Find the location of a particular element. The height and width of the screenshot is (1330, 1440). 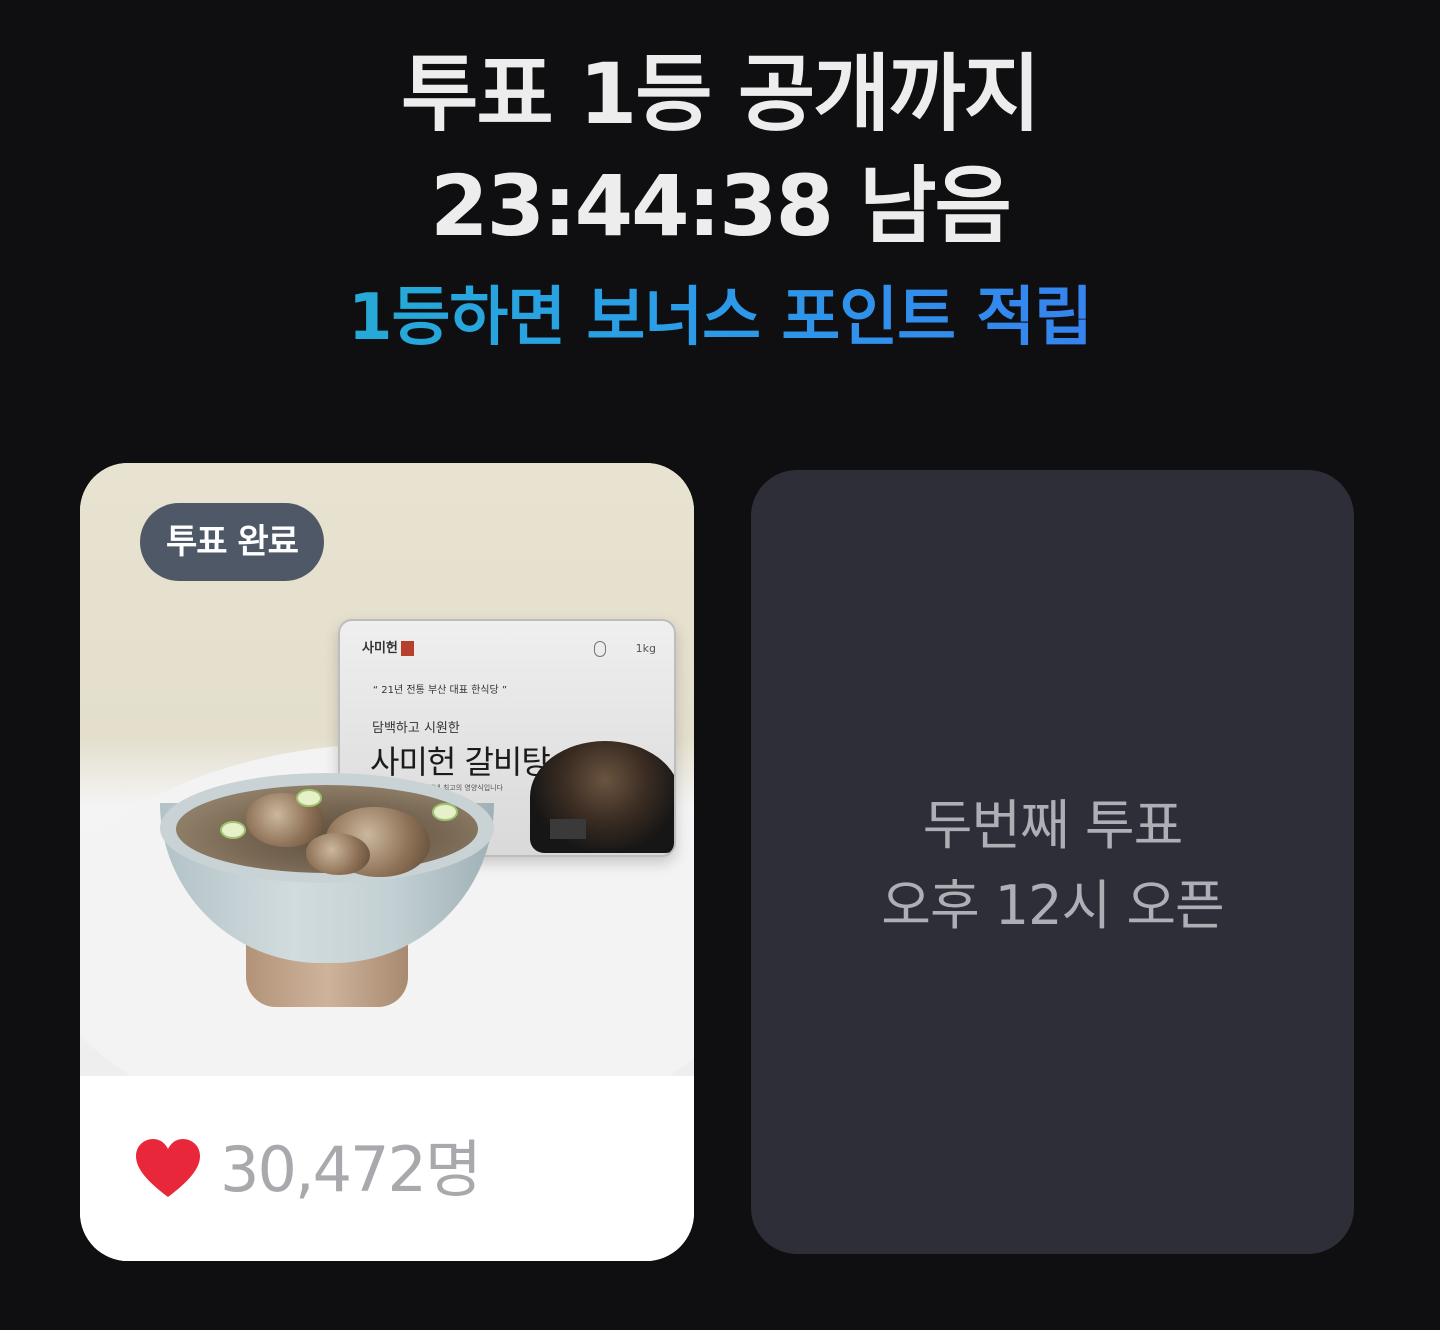

vote-count-bar: 30,472명 is located at coordinates (387, 1168).